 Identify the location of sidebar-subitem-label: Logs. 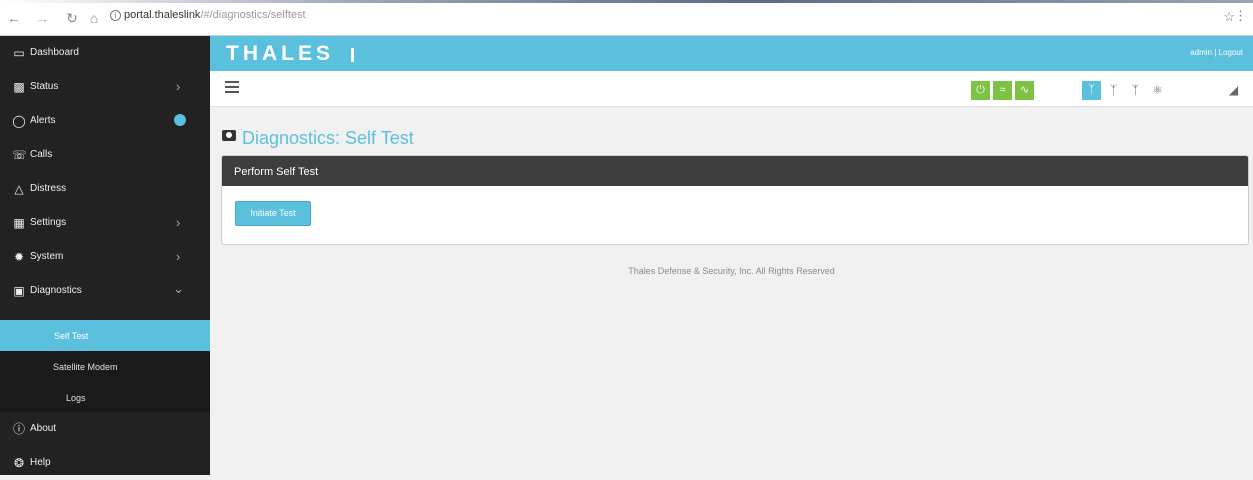
(76, 398).